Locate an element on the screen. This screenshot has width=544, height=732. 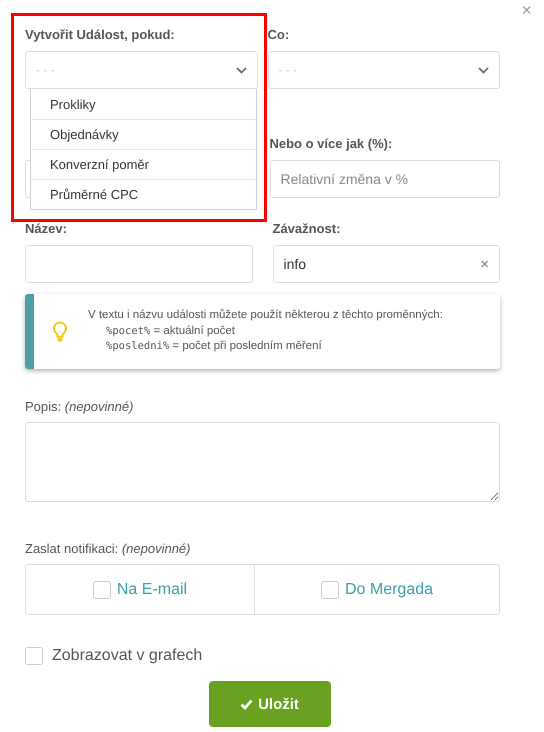
variable-description: %posledni% = počet při posledním měření is located at coordinates (214, 346).